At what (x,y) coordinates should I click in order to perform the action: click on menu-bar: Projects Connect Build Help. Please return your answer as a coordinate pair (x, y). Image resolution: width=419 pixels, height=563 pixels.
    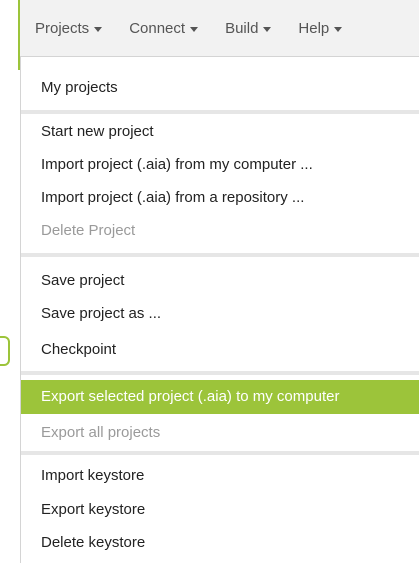
    Looking at the image, I should click on (219, 28).